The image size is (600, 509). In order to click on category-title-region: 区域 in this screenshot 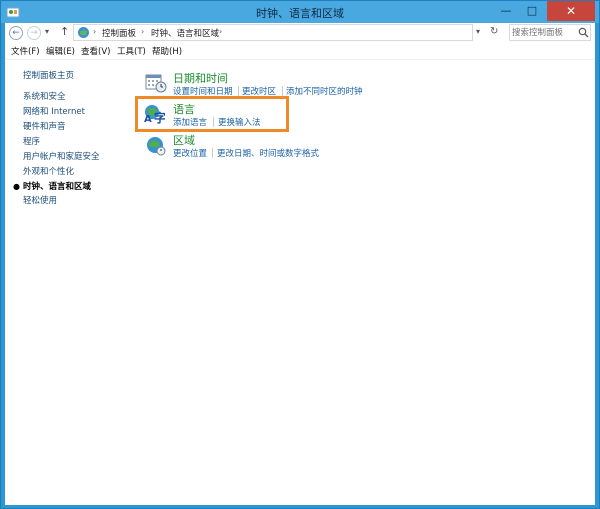, I will do `click(184, 140)`.